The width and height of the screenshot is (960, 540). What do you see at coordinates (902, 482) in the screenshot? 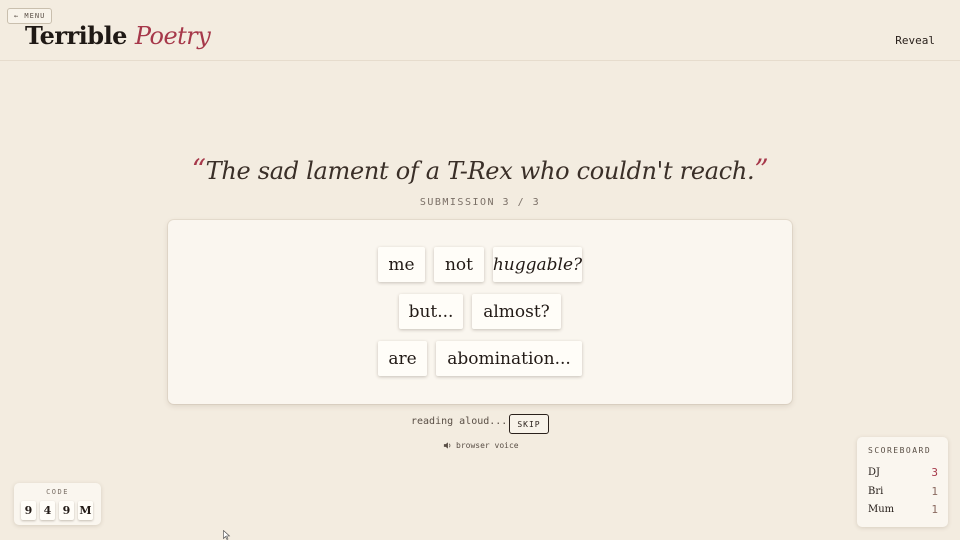
I see `scoreboard-panel: SCOREBOARD DJ 3 Bri 1 Mum 1` at bounding box center [902, 482].